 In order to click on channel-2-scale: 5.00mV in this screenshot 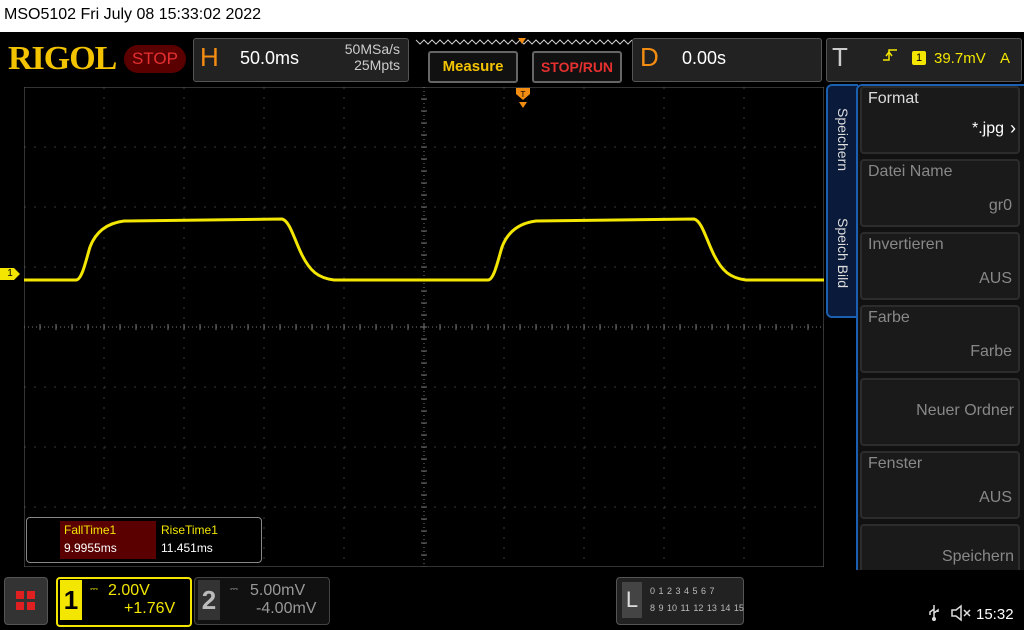, I will do `click(278, 590)`.